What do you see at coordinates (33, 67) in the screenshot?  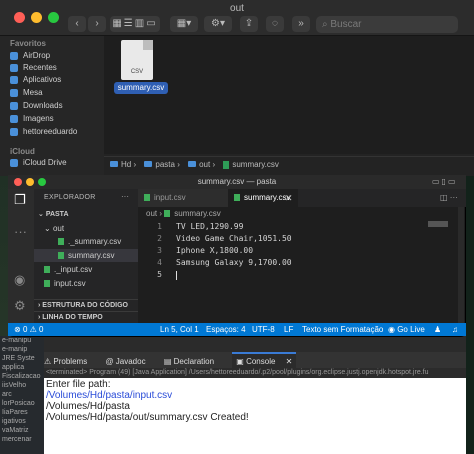 I see `sidebar-item-recentes: Recentes` at bounding box center [33, 67].